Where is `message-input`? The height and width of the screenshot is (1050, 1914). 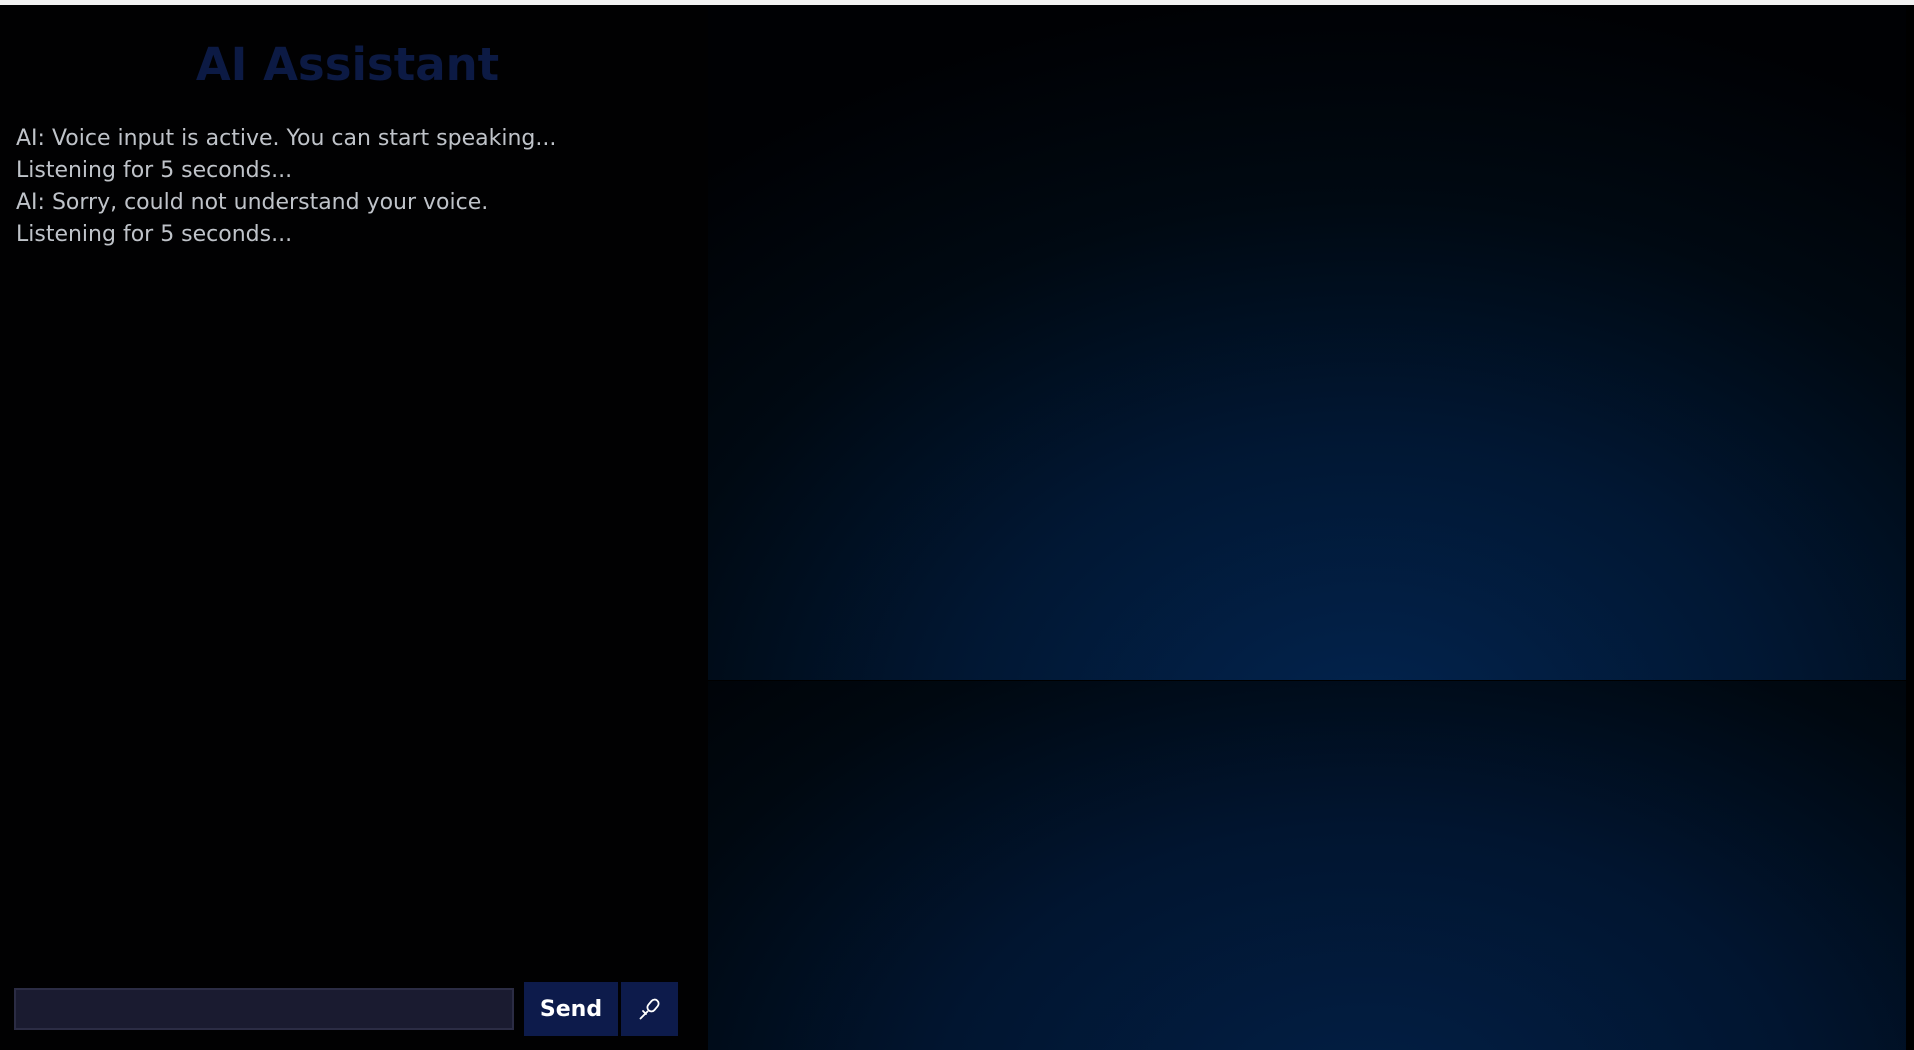
message-input is located at coordinates (264, 1009).